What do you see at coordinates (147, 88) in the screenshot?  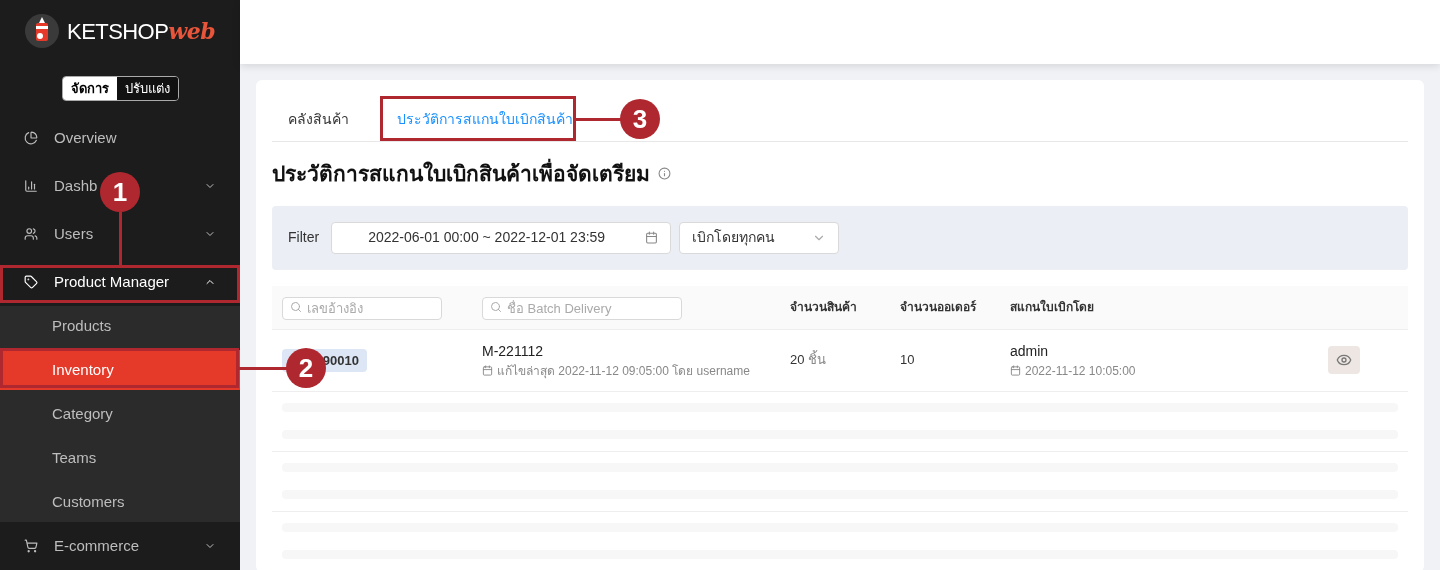 I see `mode-switch-option: ปรับแต่ง` at bounding box center [147, 88].